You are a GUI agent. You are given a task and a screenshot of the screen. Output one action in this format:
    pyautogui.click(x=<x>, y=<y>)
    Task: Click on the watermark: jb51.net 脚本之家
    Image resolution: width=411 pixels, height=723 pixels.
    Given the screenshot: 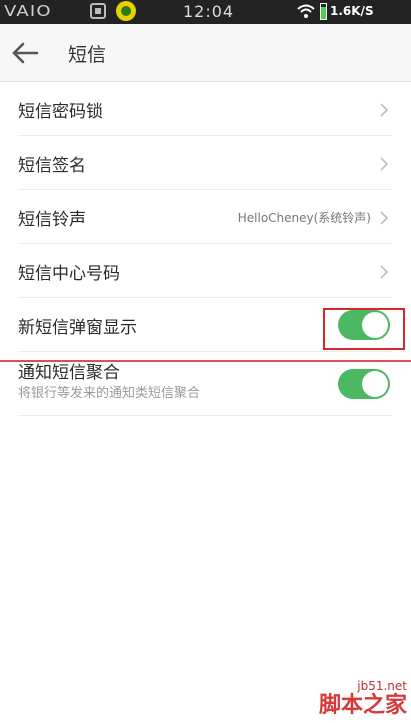 What is the action you would take?
    pyautogui.click(x=351, y=693)
    